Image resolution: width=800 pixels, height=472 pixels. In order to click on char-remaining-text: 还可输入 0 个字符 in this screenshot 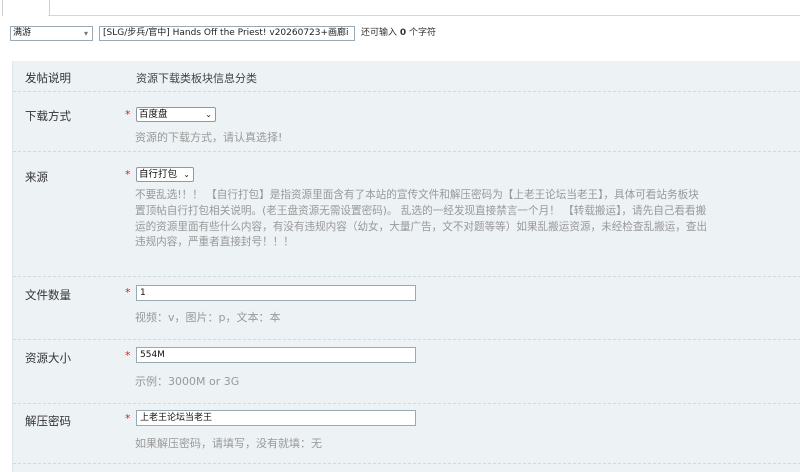, I will do `click(399, 33)`.